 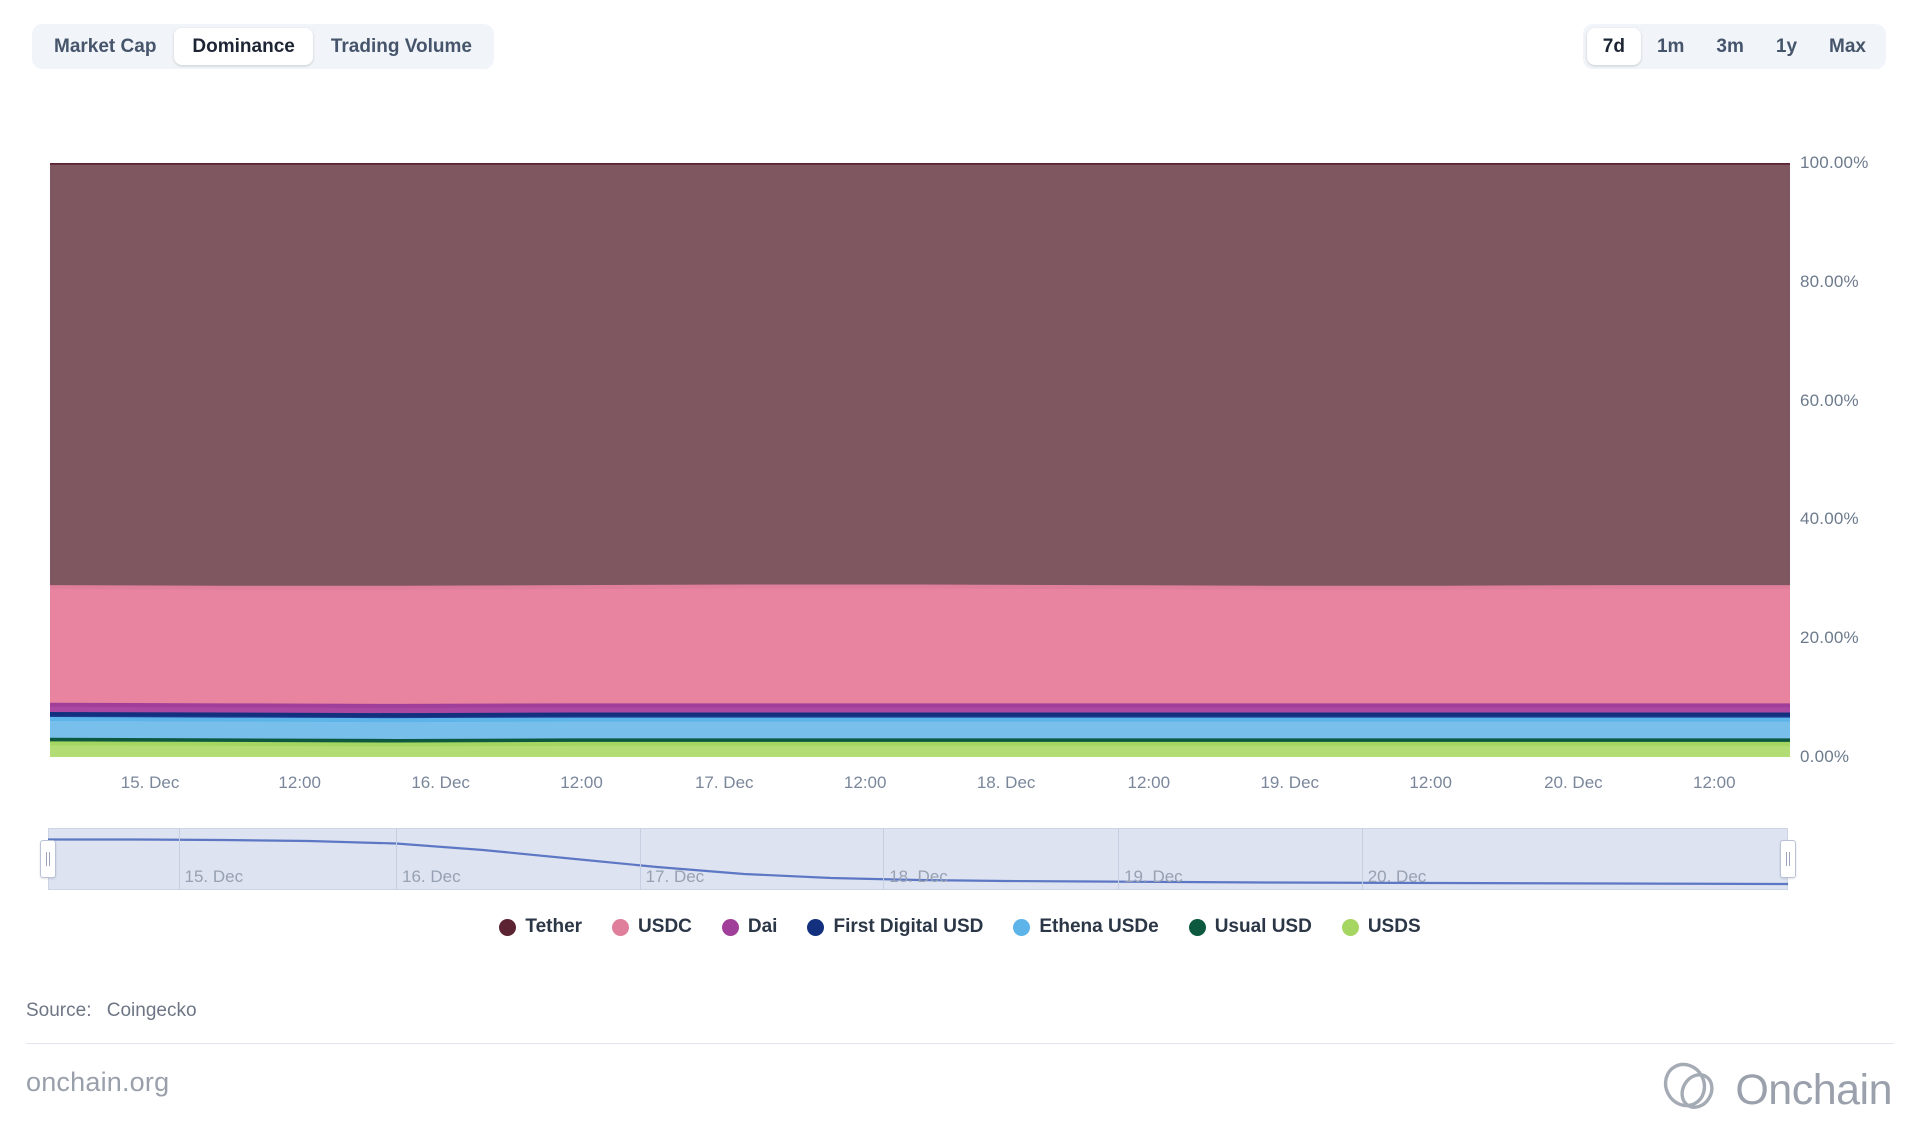 What do you see at coordinates (150, 782) in the screenshot?
I see `x-axis-tick: 15. Dec` at bounding box center [150, 782].